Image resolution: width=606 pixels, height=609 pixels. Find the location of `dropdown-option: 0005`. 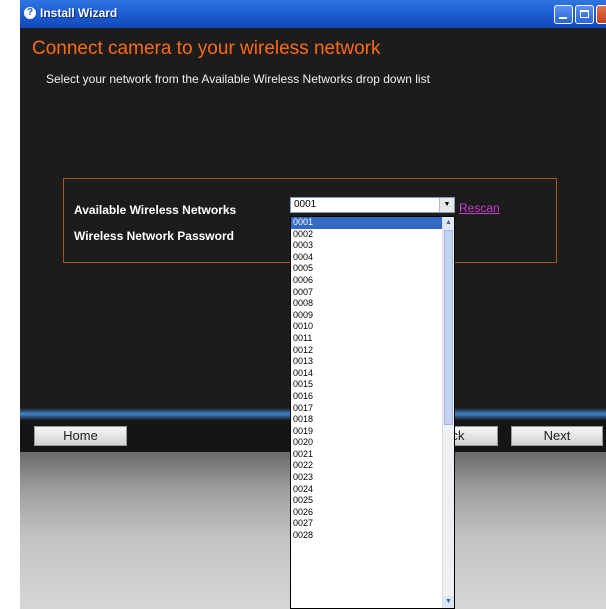

dropdown-option: 0005 is located at coordinates (367, 269).